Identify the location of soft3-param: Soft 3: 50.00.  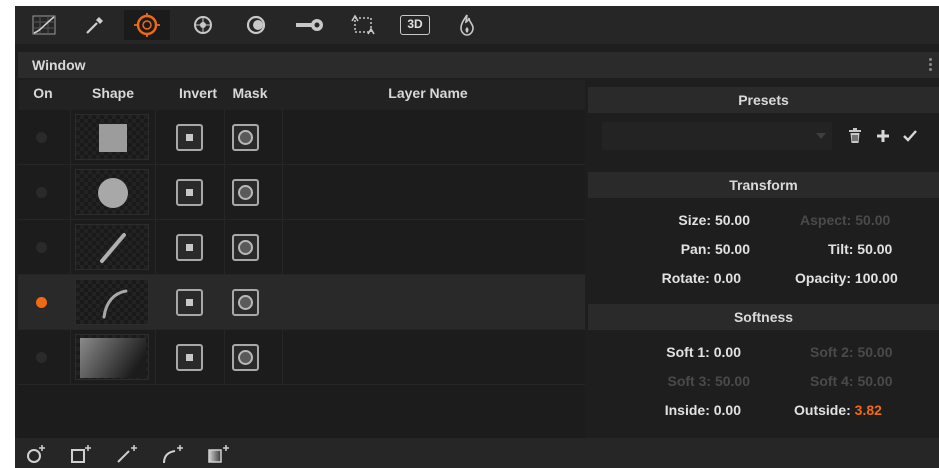
(684, 381).